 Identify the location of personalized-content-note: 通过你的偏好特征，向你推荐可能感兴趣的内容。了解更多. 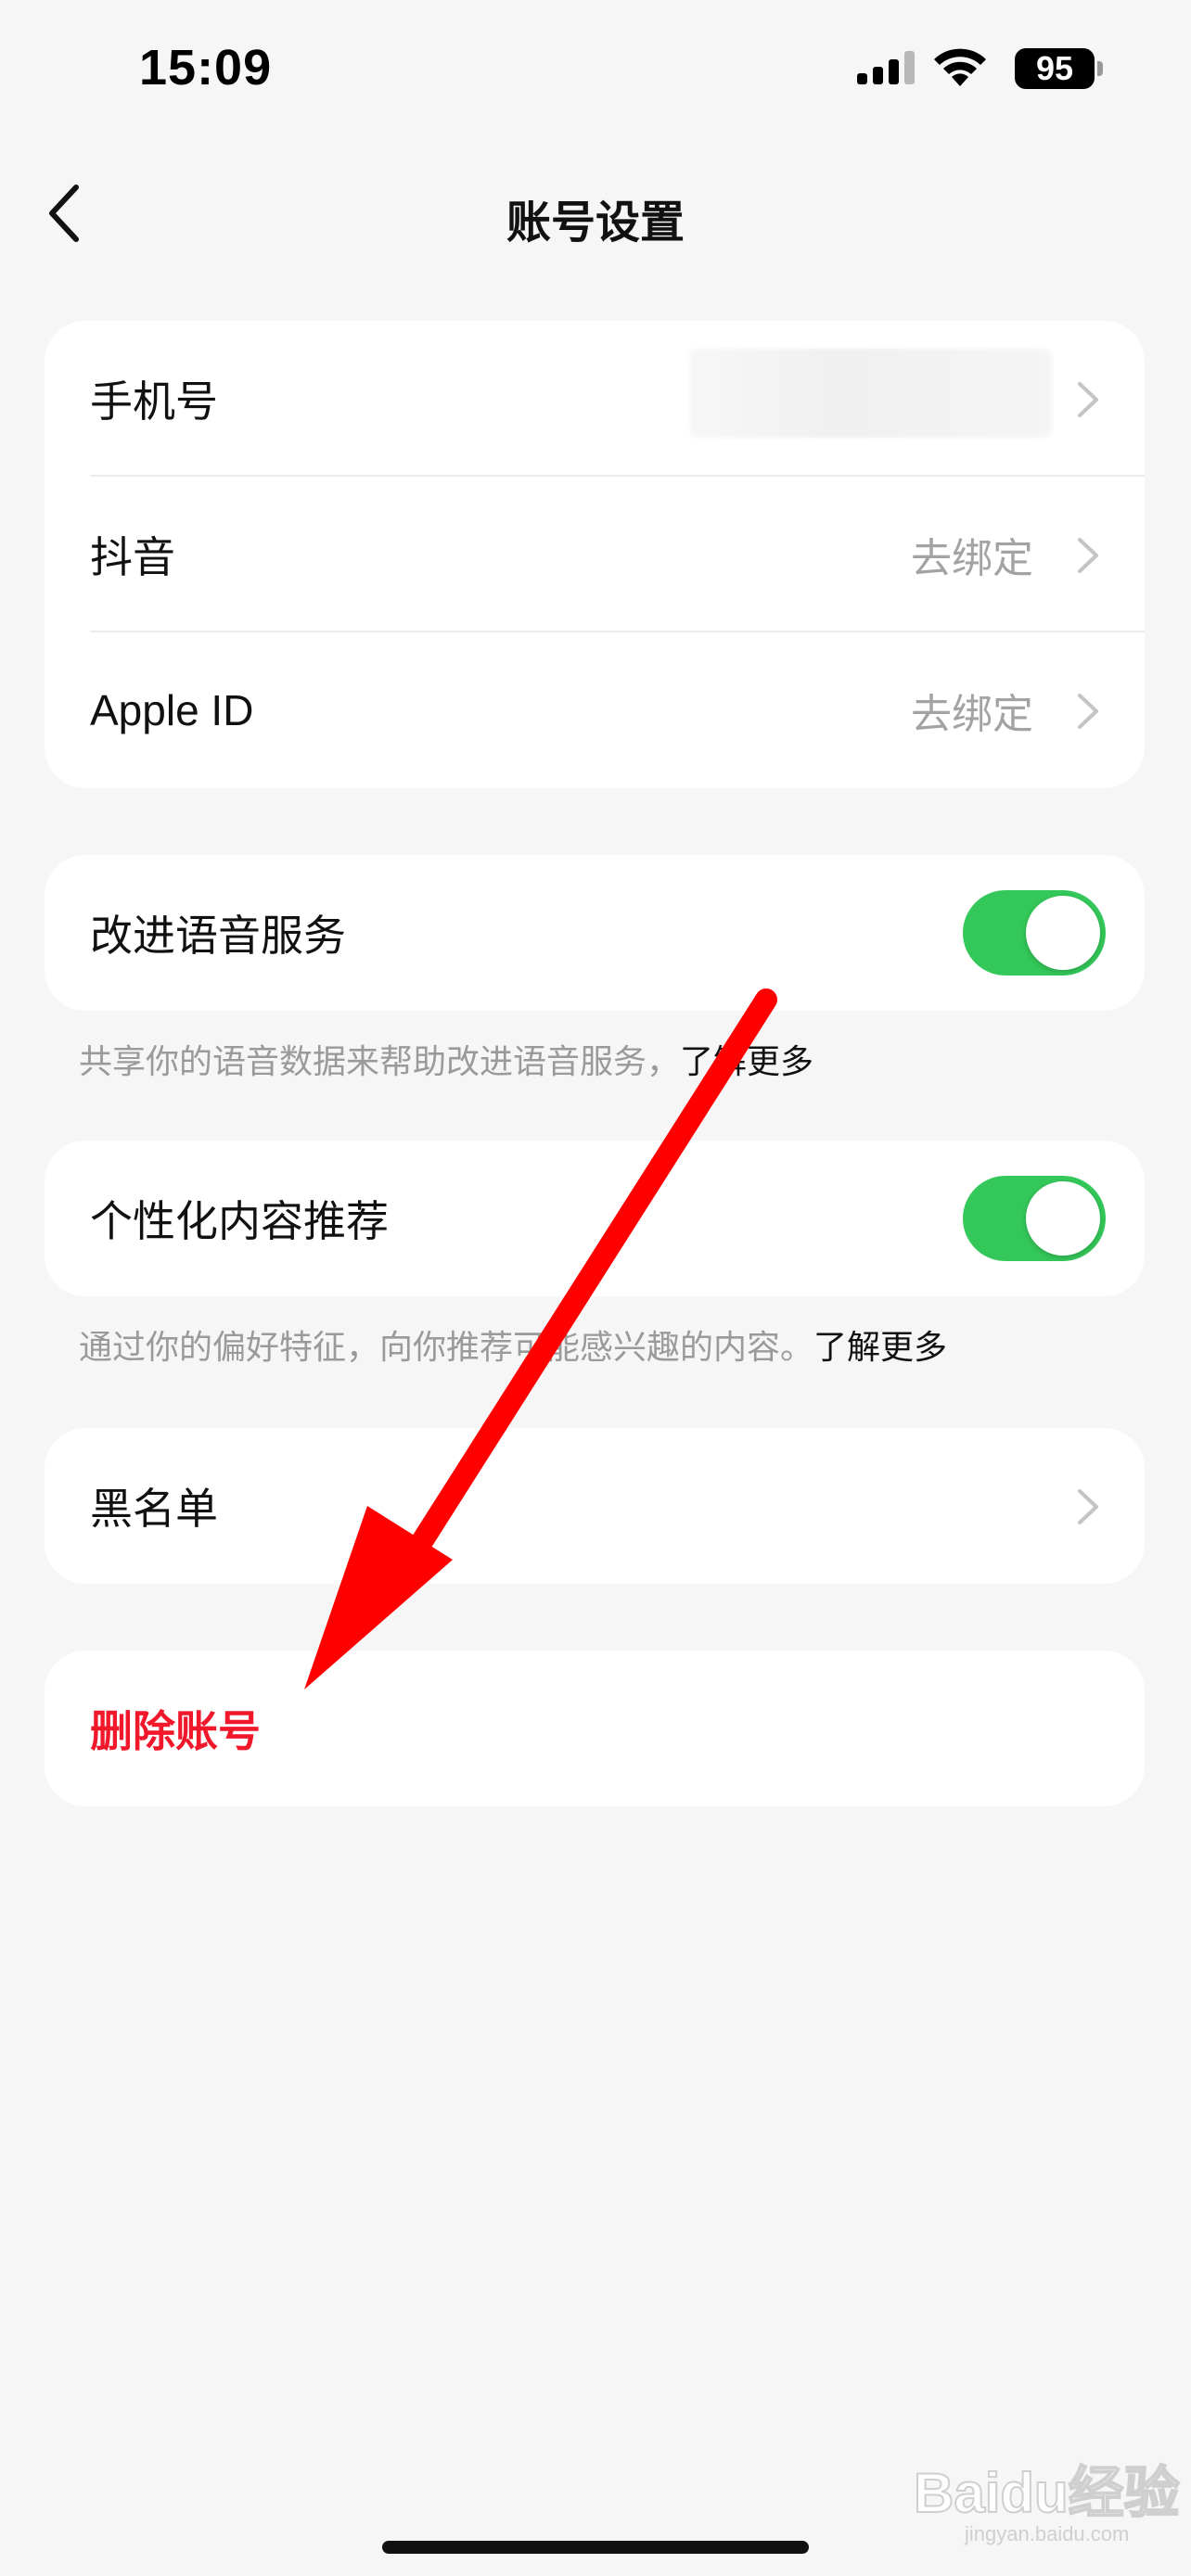
(513, 1344).